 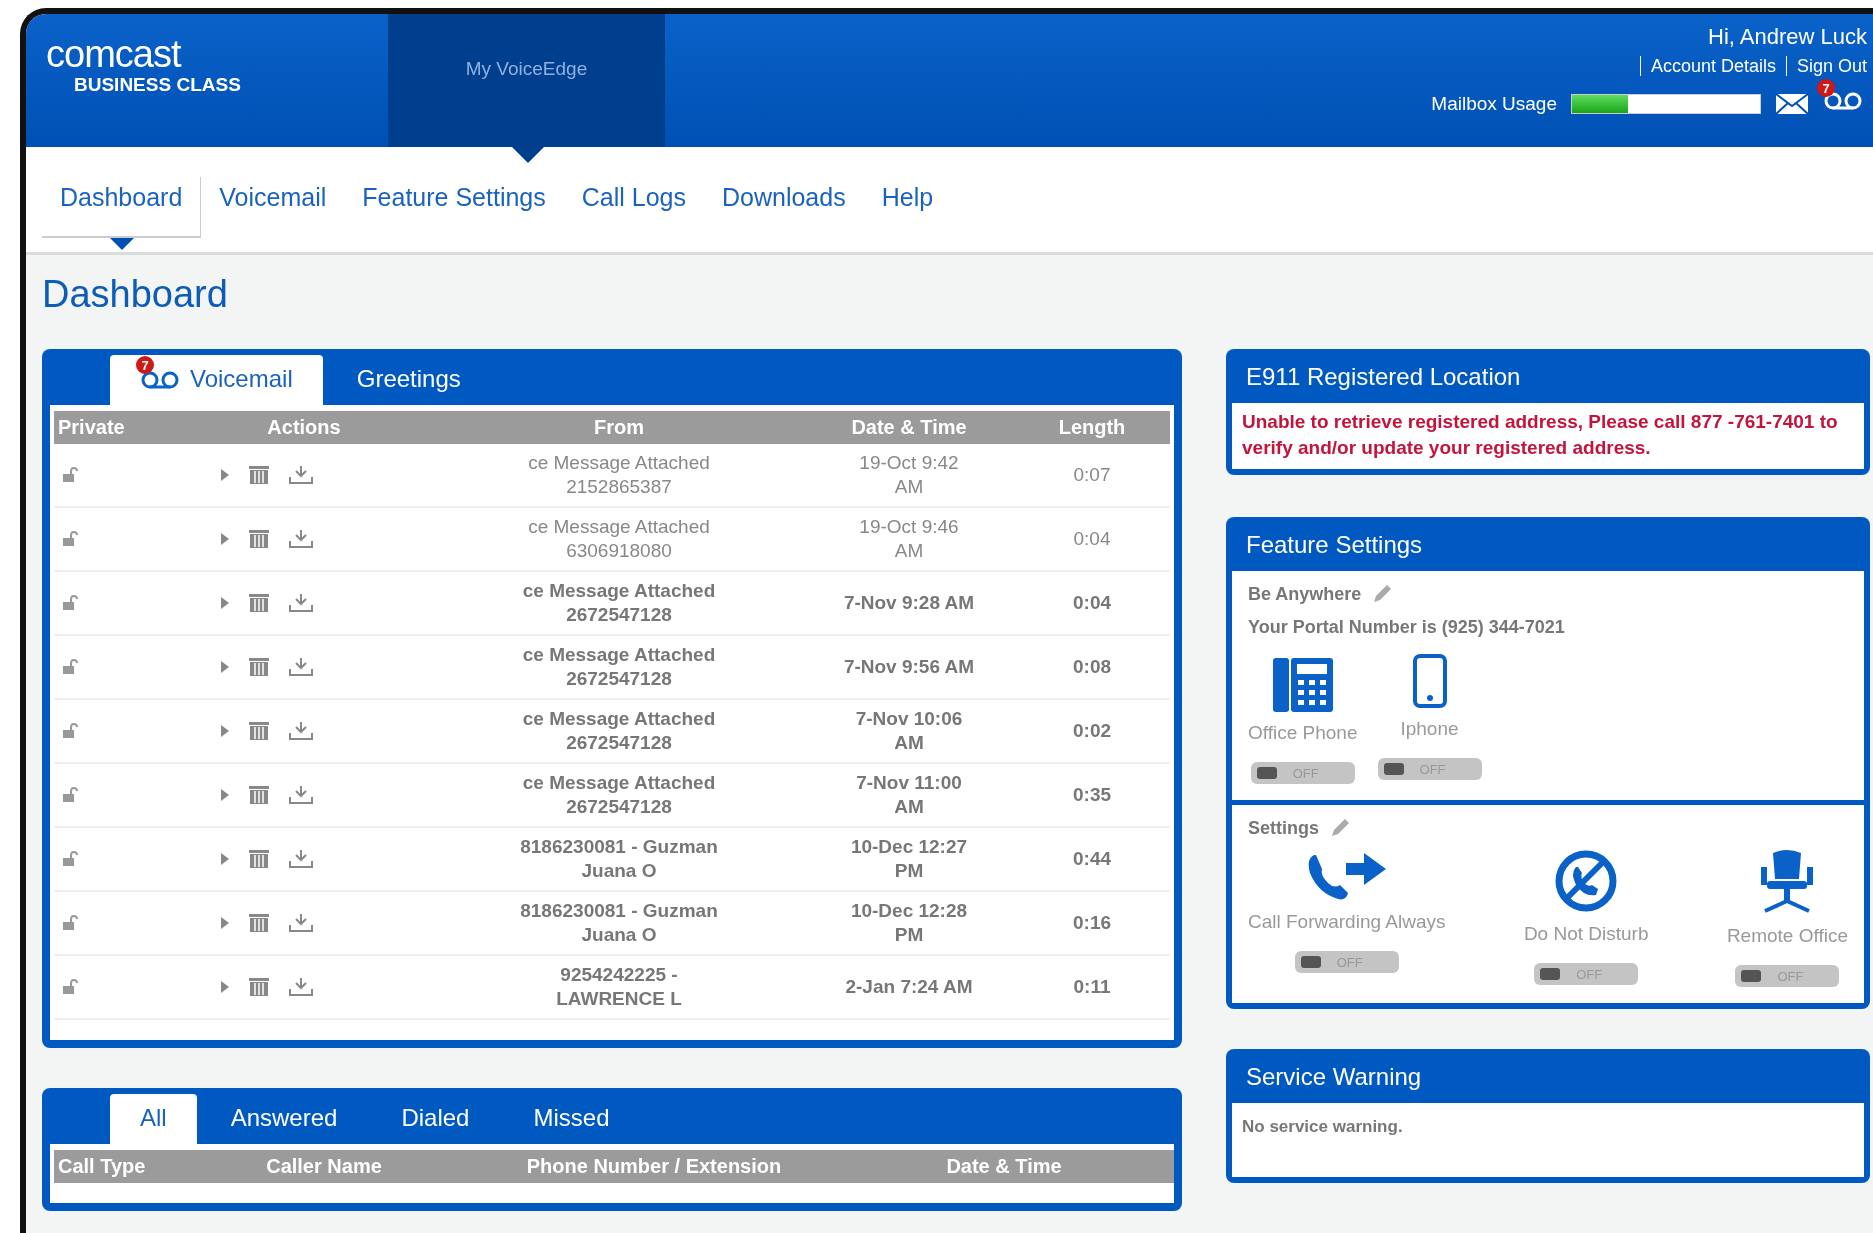 I want to click on column-header: Phone Number / Extension, so click(x=654, y=1166).